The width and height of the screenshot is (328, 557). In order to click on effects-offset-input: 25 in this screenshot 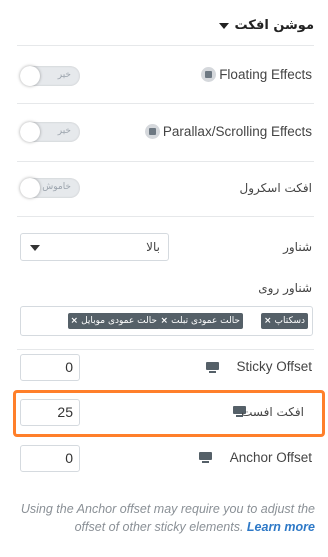, I will do `click(50, 412)`.